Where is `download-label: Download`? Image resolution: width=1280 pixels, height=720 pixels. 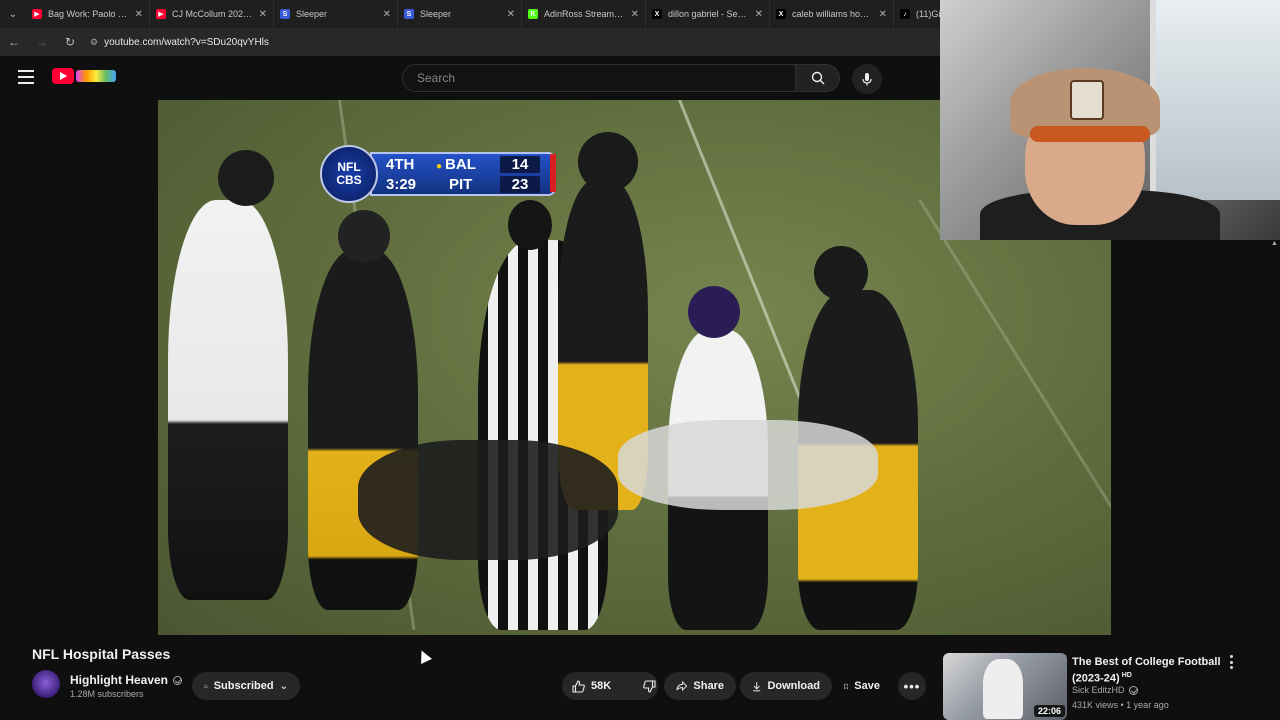
download-label: Download is located at coordinates (793, 686).